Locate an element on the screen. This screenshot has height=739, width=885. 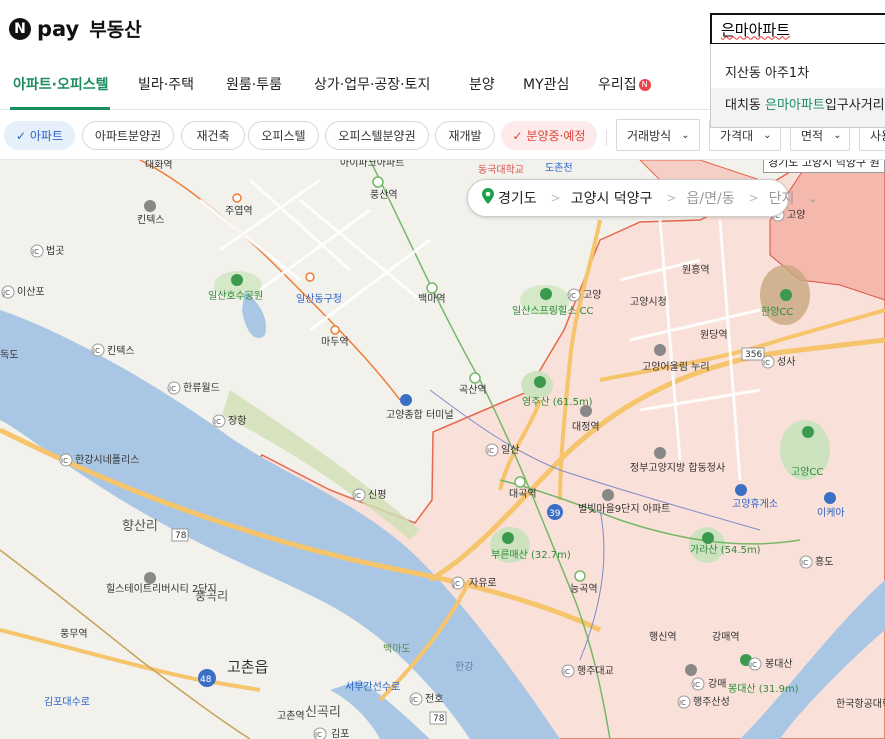
shop-icon is located at coordinates (830, 498).